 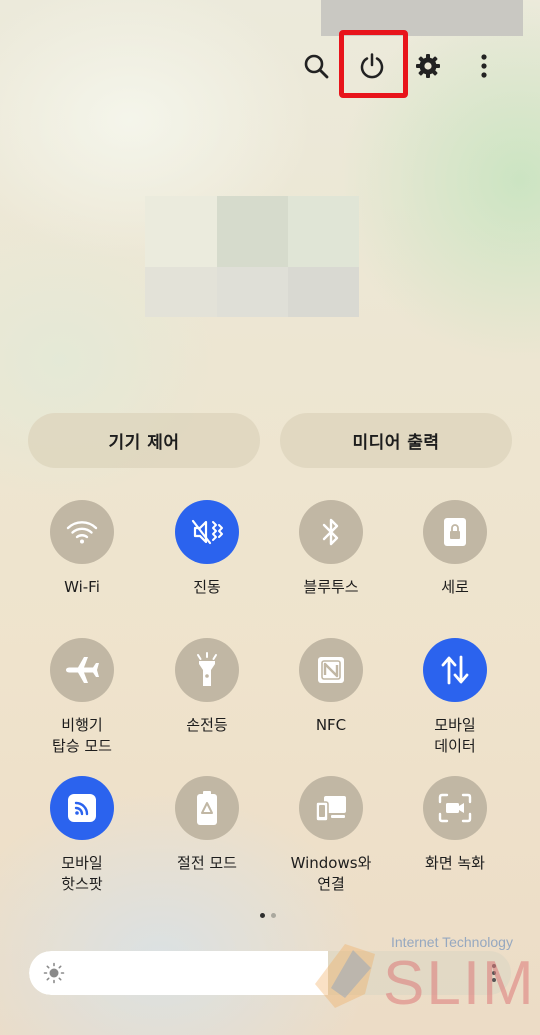 I want to click on hotspot-icon, so click(x=82, y=808).